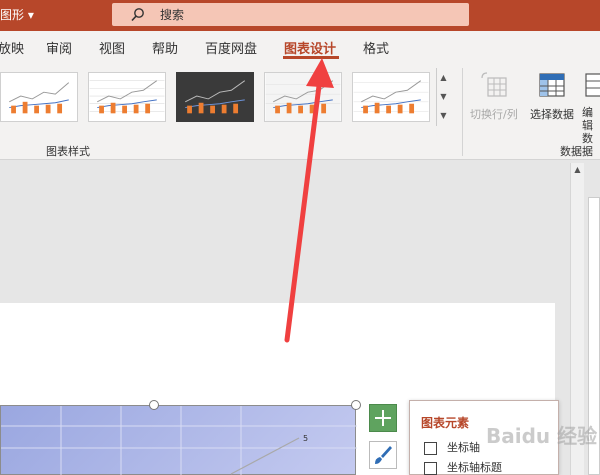 The width and height of the screenshot is (600, 475). I want to click on resize-handle-top-right, so click(356, 405).